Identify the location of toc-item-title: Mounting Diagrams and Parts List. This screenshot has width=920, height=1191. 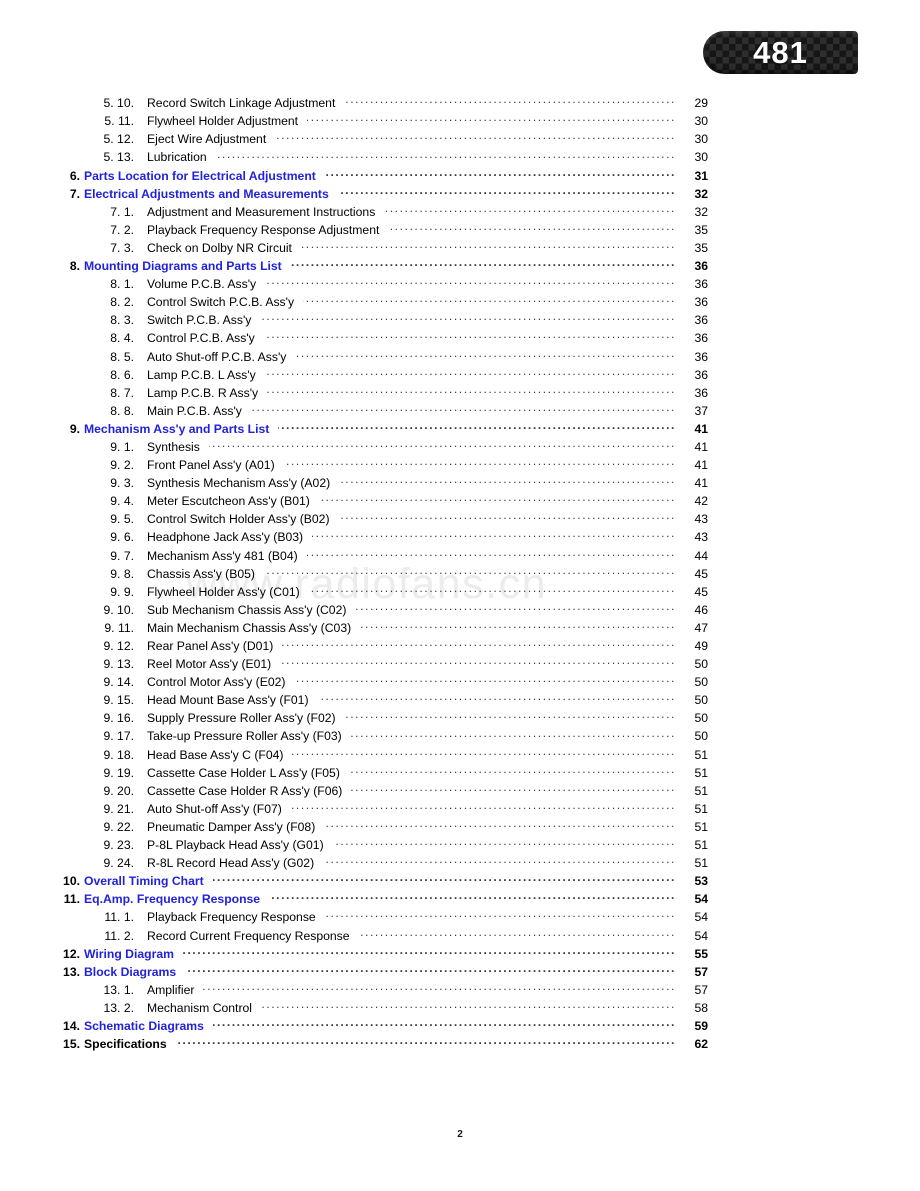
(186, 266).